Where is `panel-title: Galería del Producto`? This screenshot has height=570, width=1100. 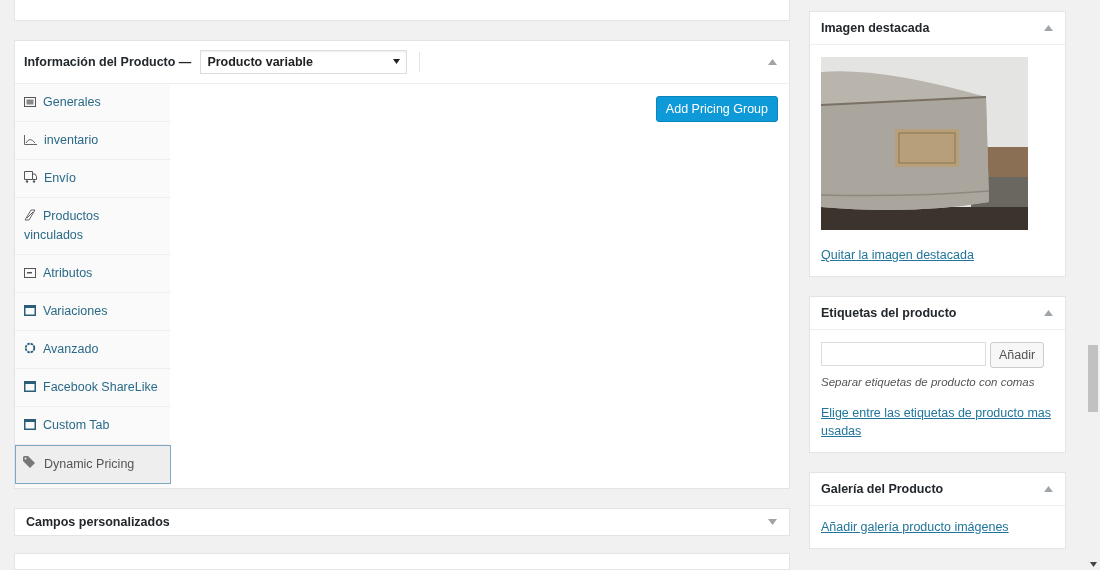 panel-title: Galería del Producto is located at coordinates (882, 489).